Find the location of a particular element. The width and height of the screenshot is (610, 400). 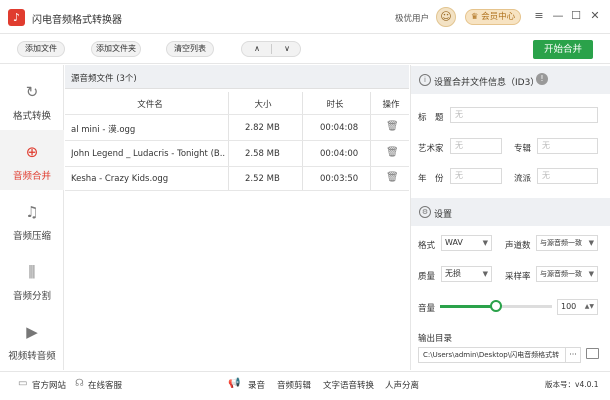

volume-stepper: 100 ▲▼ is located at coordinates (577, 307).